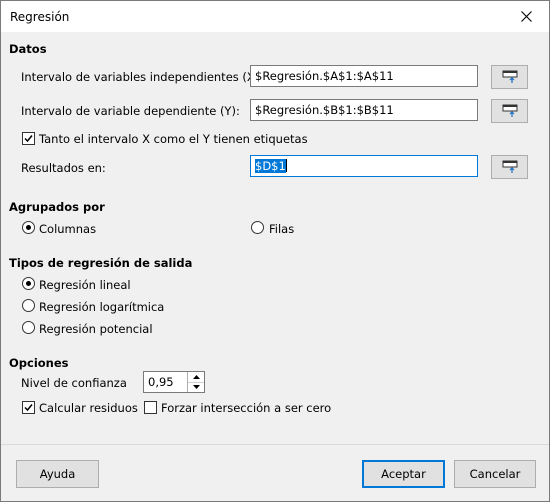 The height and width of the screenshot is (502, 550). What do you see at coordinates (39, 363) in the screenshot?
I see `options-heading: Opciones` at bounding box center [39, 363].